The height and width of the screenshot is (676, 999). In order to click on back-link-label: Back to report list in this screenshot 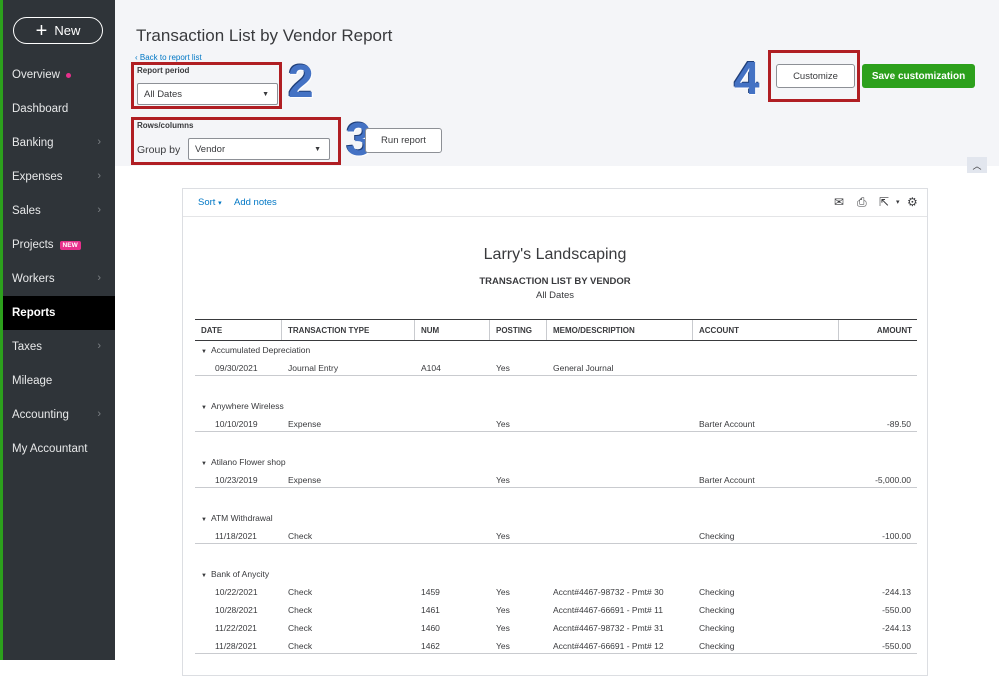, I will do `click(170, 57)`.